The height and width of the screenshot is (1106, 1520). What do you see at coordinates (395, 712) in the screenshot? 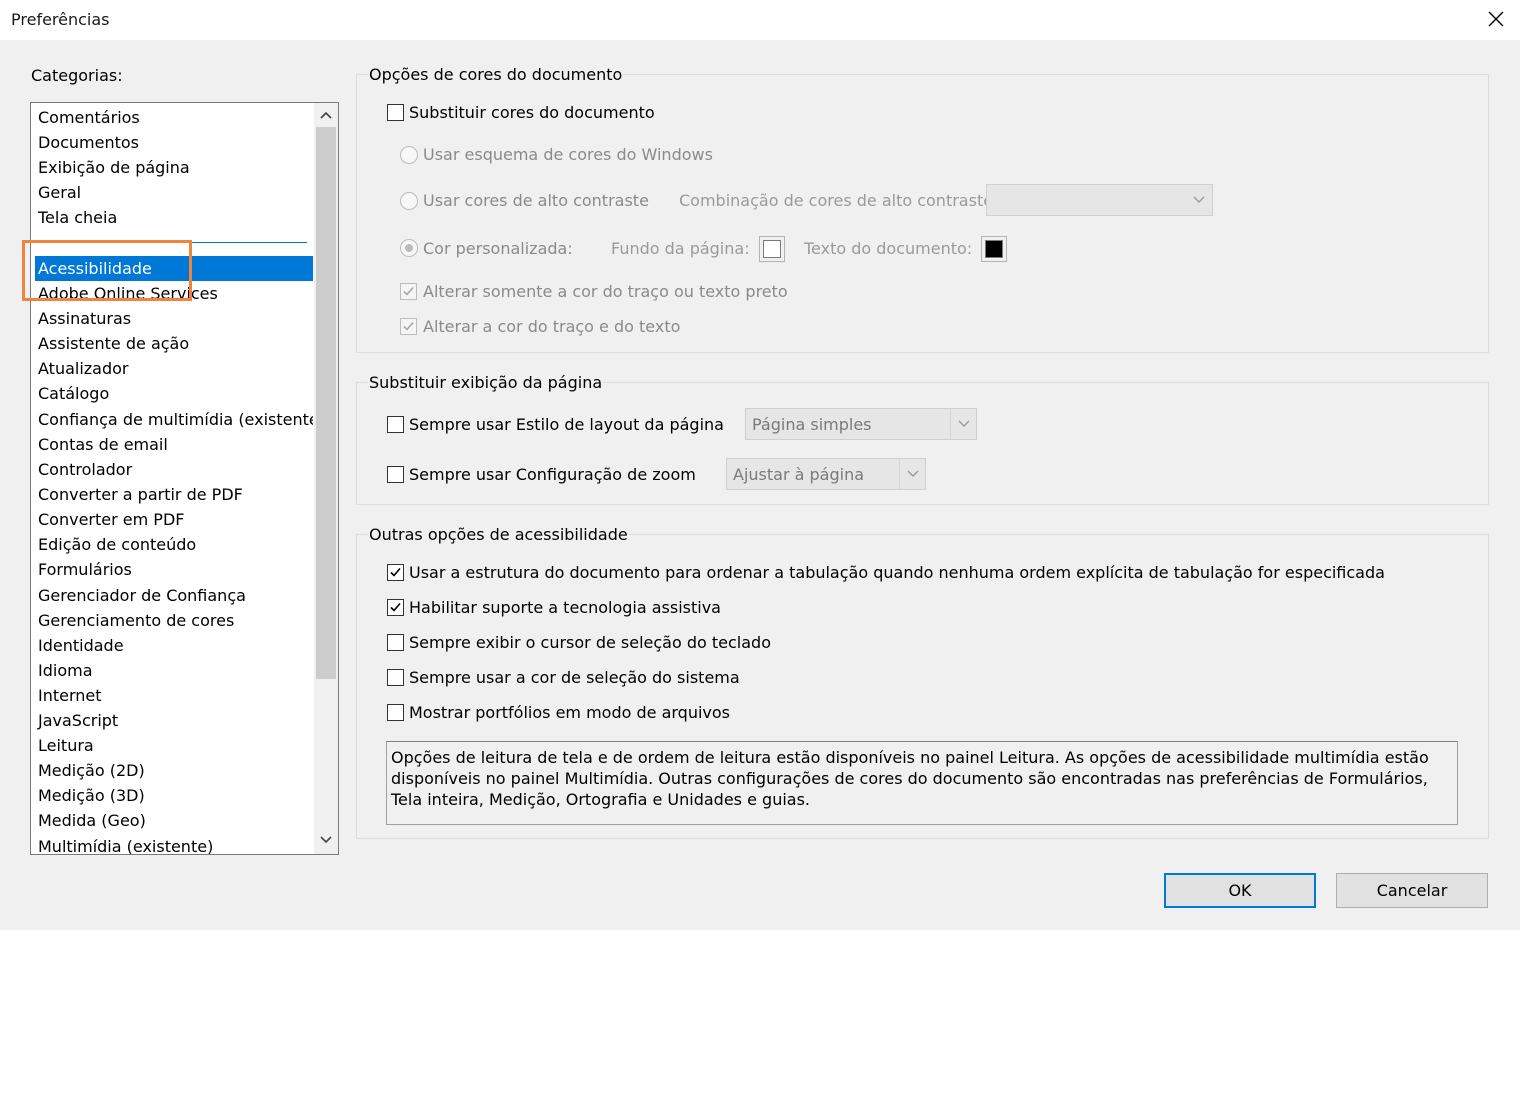
I see `portfolios-checkbox` at bounding box center [395, 712].